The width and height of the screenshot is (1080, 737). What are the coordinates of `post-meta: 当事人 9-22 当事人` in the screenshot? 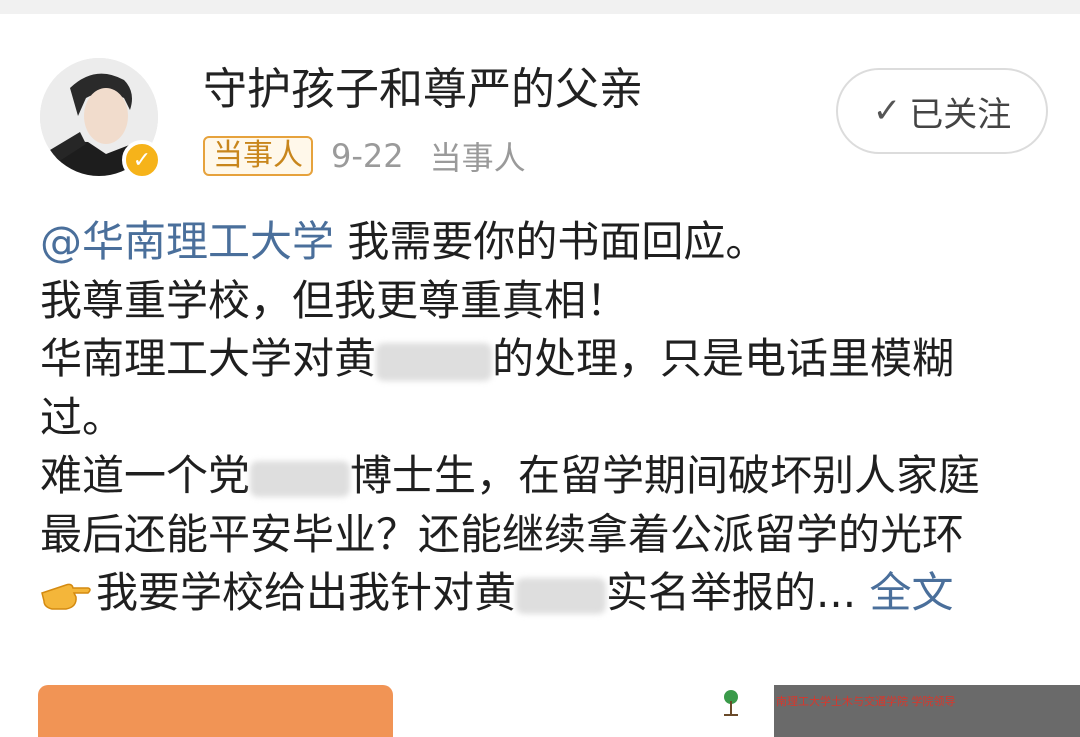 It's located at (364, 156).